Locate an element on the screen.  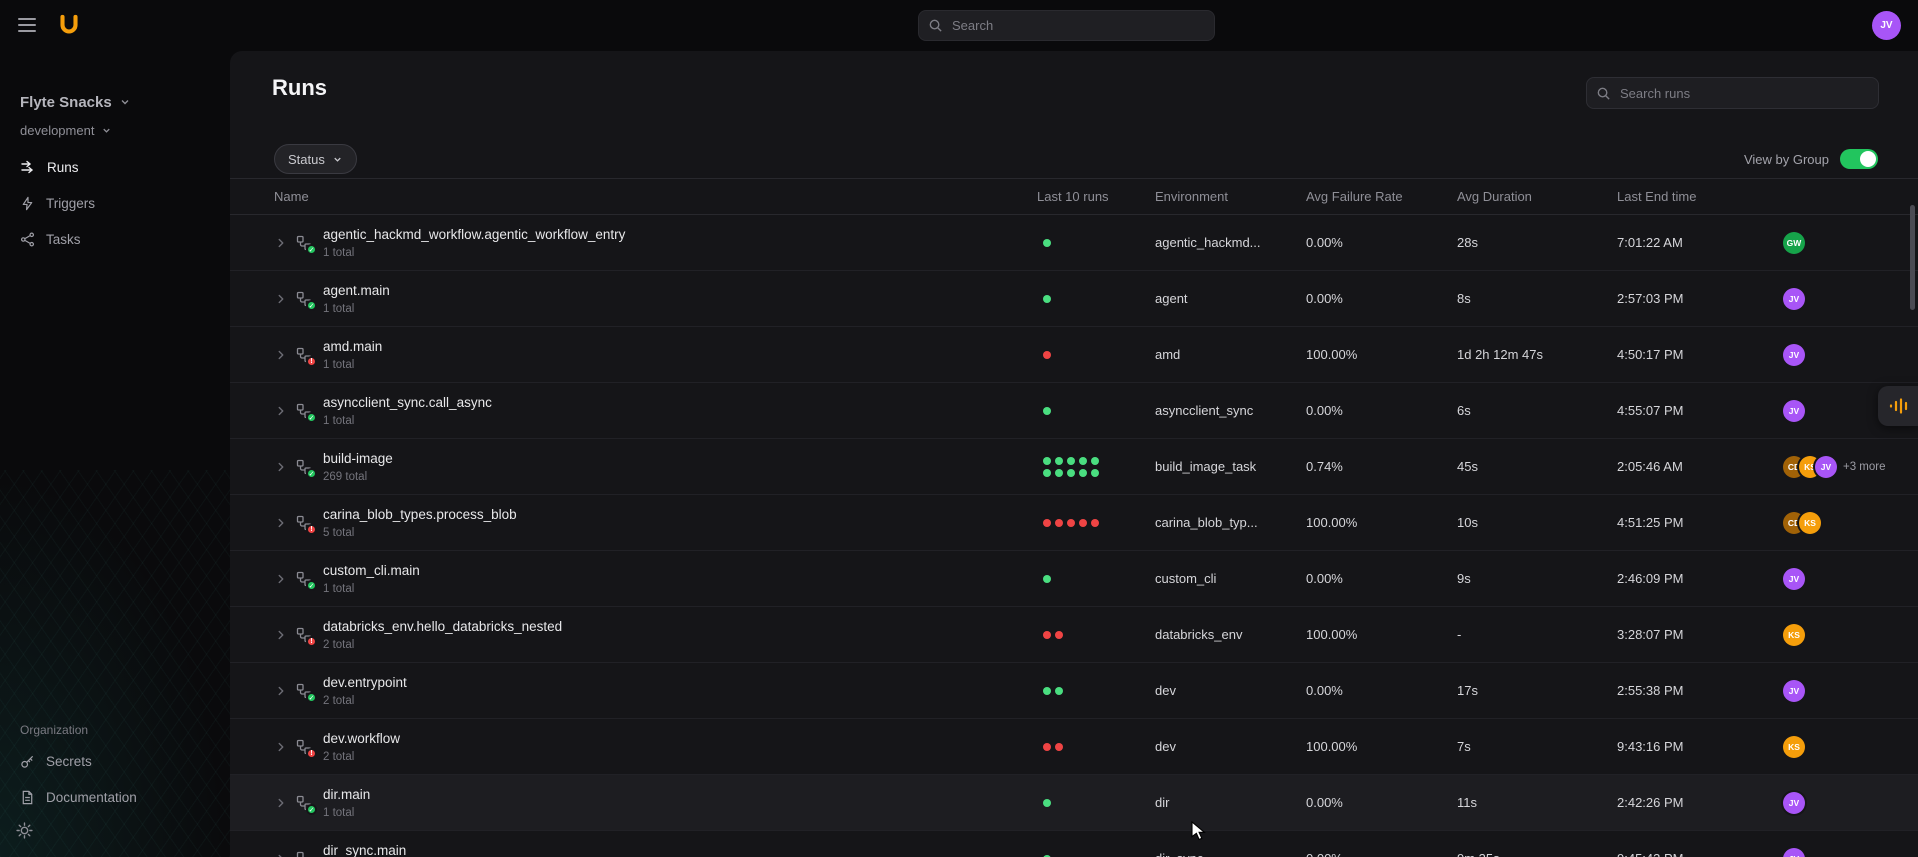
run-name-cell: ! amd.main 1 total is located at coordinates (633, 354).